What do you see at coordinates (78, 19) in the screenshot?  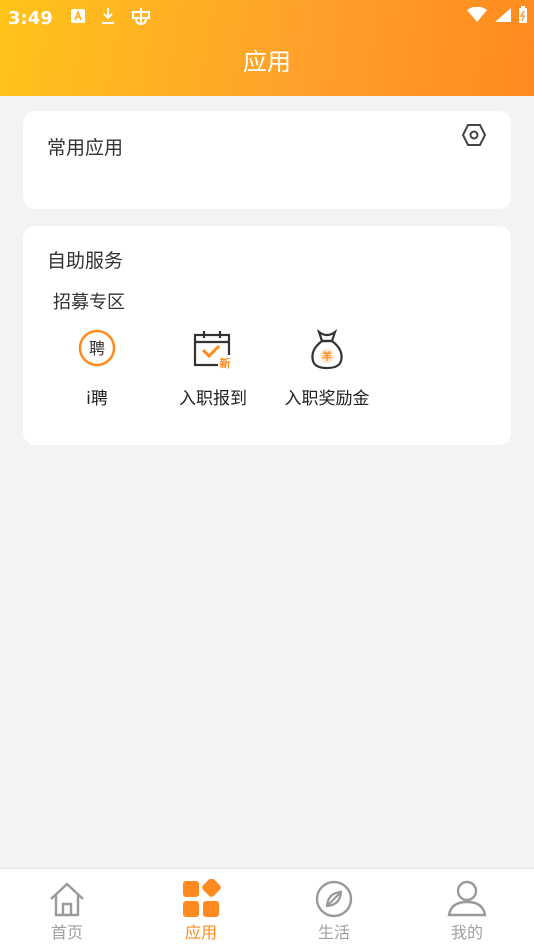 I see `notification-a-icon` at bounding box center [78, 19].